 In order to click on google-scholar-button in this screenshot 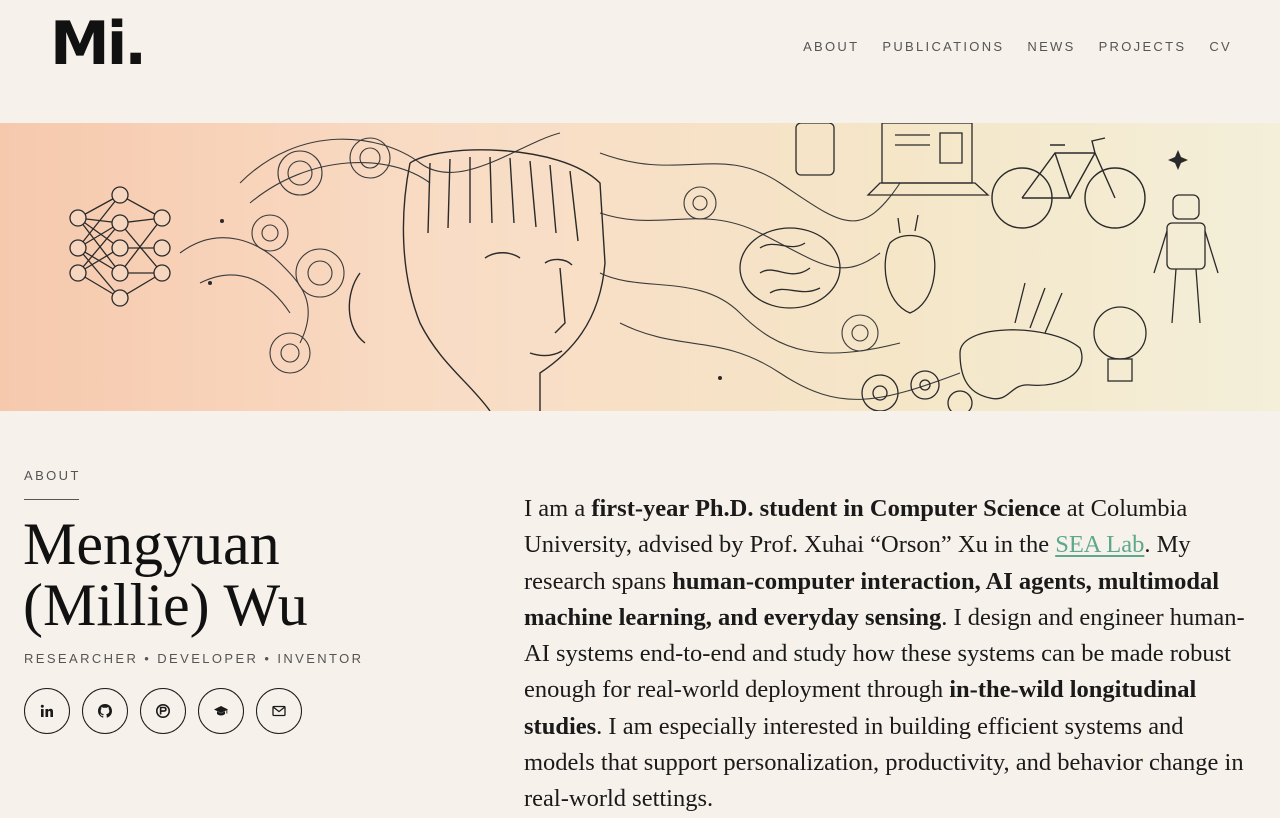, I will do `click(221, 711)`.